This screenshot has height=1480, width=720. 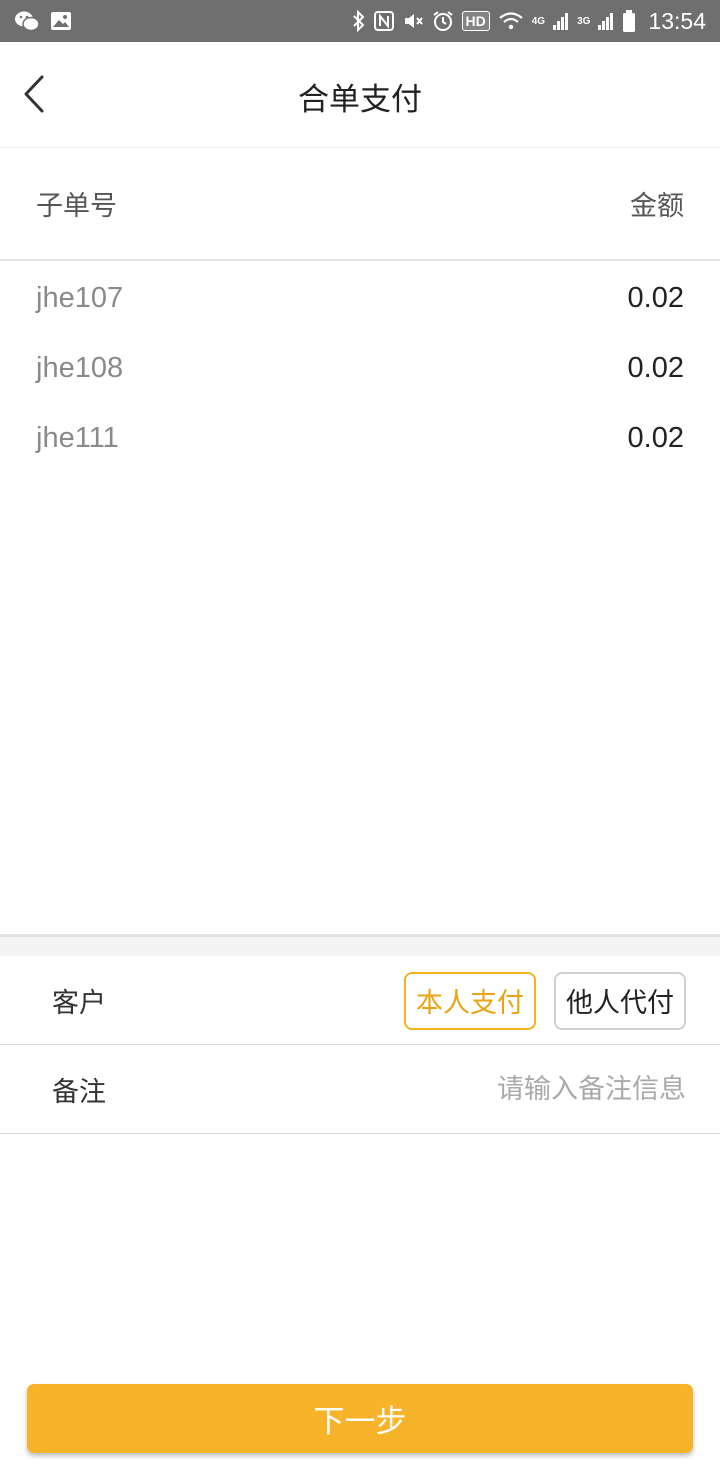 I want to click on customer-label: 客户, so click(x=79, y=1003).